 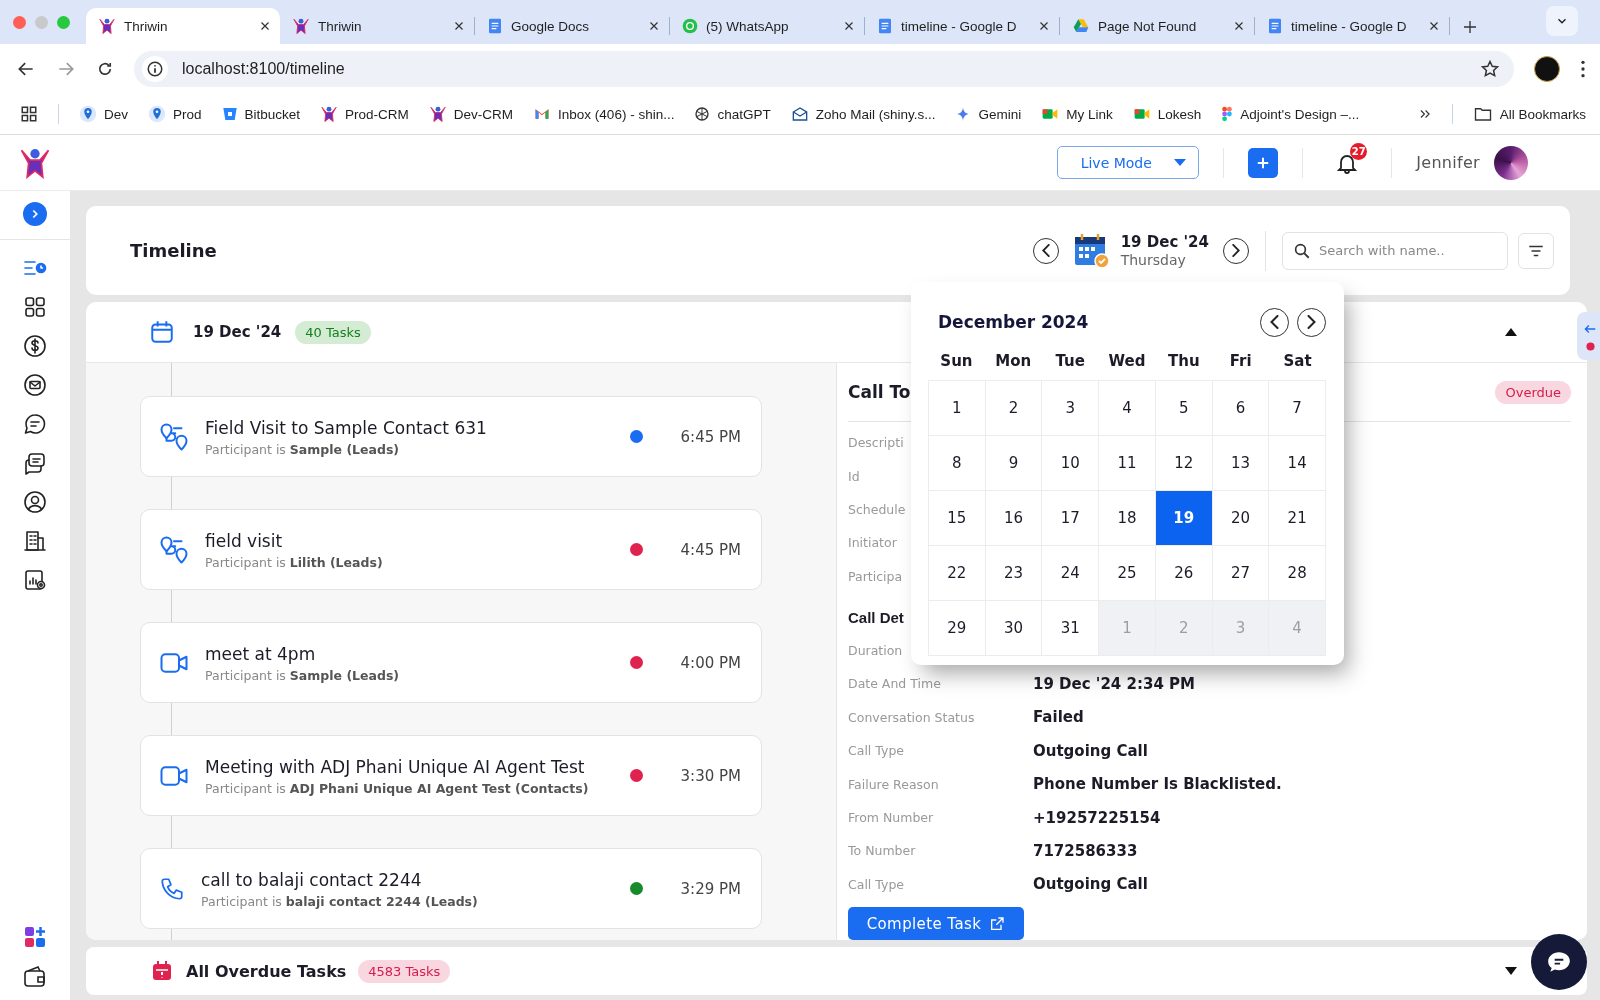 I want to click on calendar-day: 28, so click(x=1297, y=573).